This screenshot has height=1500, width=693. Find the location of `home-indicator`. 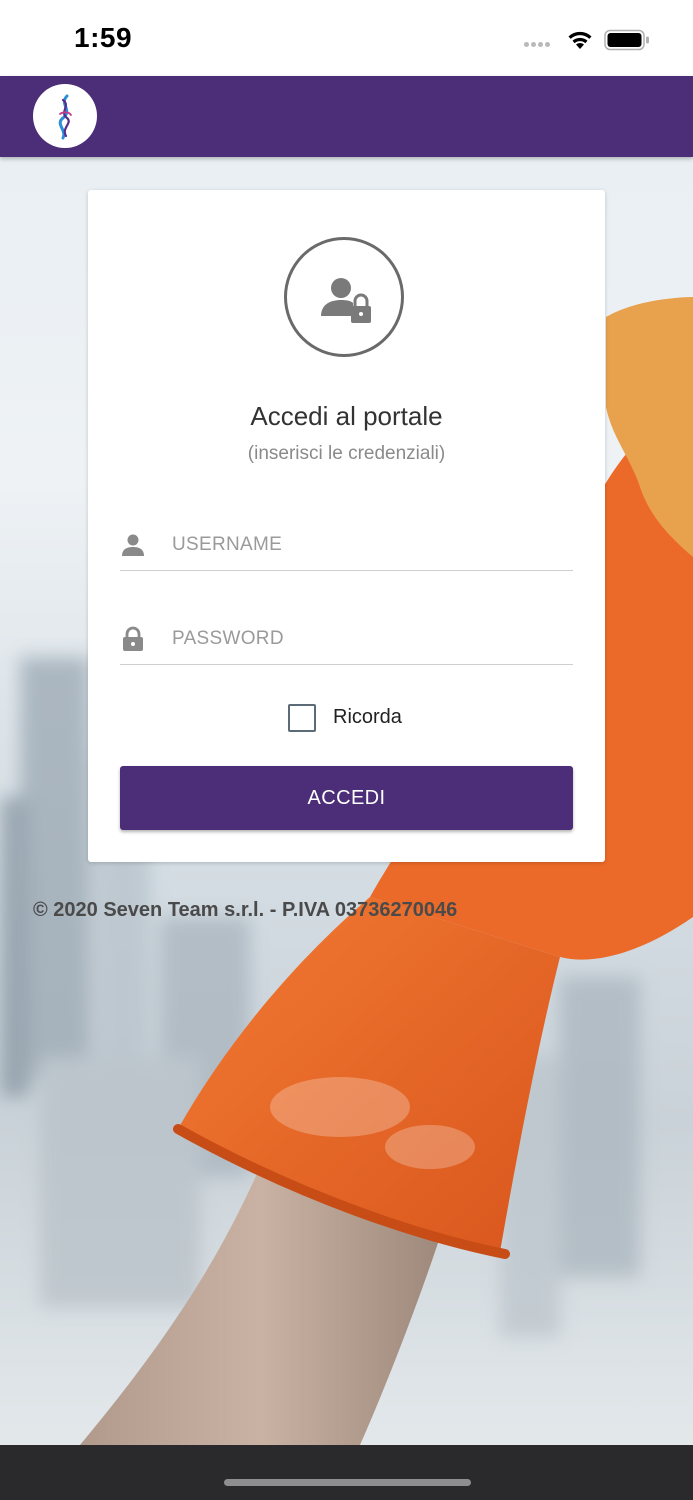

home-indicator is located at coordinates (347, 1482).